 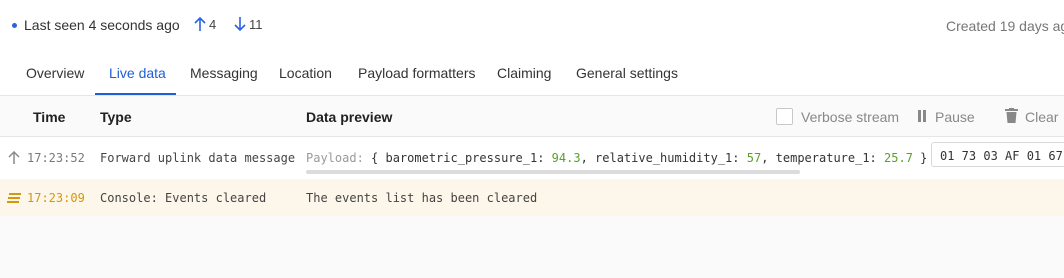 What do you see at coordinates (922, 116) in the screenshot?
I see `pause-icon` at bounding box center [922, 116].